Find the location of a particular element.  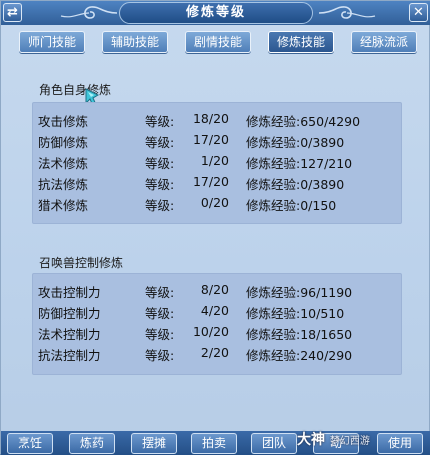

table-row: 猎术修炼 等级: 0/20 修炼经验:0/150 is located at coordinates (218, 204).